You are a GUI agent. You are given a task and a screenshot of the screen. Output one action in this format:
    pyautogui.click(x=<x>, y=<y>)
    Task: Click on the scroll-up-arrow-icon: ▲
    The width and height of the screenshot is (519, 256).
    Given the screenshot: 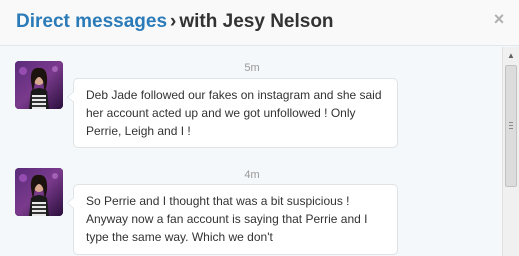 What is the action you would take?
    pyautogui.click(x=511, y=55)
    